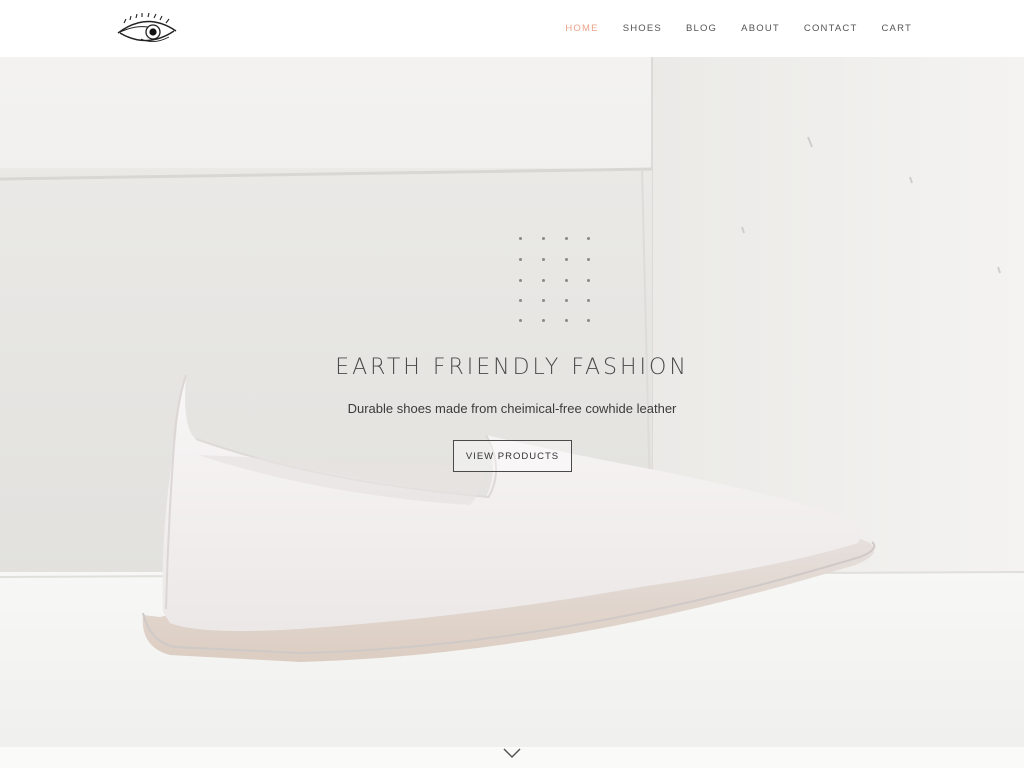 This screenshot has height=768, width=1024. Describe the element at coordinates (512, 456) in the screenshot. I see `view-products-button: VIEW PRODUCTS` at that location.